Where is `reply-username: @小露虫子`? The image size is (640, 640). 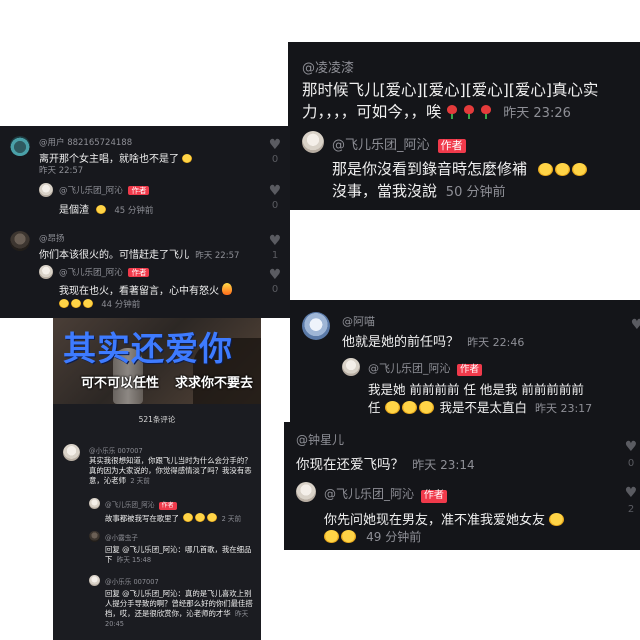
reply-username: @小露虫子 is located at coordinates (121, 537).